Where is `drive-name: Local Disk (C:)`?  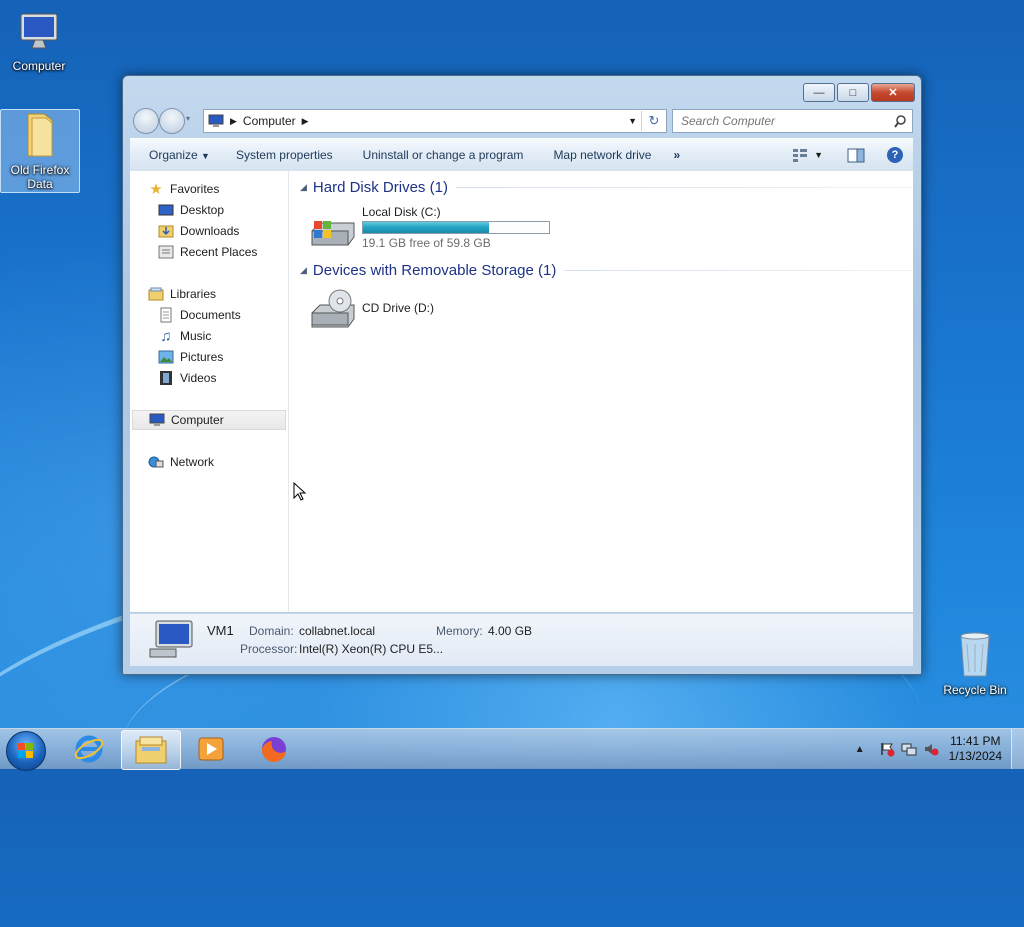 drive-name: Local Disk (C:) is located at coordinates (401, 212).